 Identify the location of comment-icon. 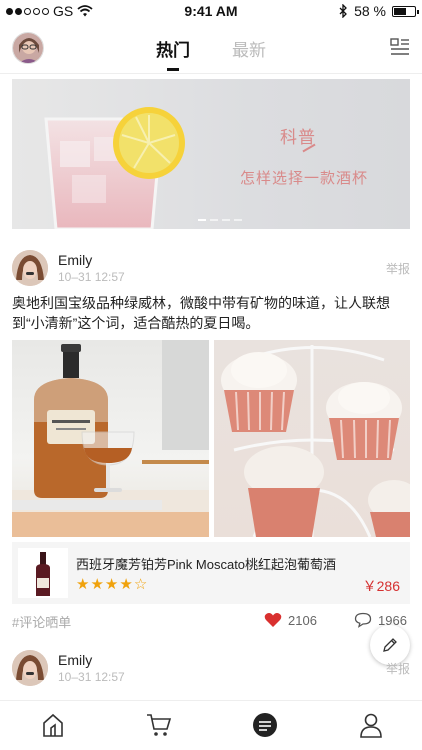
(363, 620).